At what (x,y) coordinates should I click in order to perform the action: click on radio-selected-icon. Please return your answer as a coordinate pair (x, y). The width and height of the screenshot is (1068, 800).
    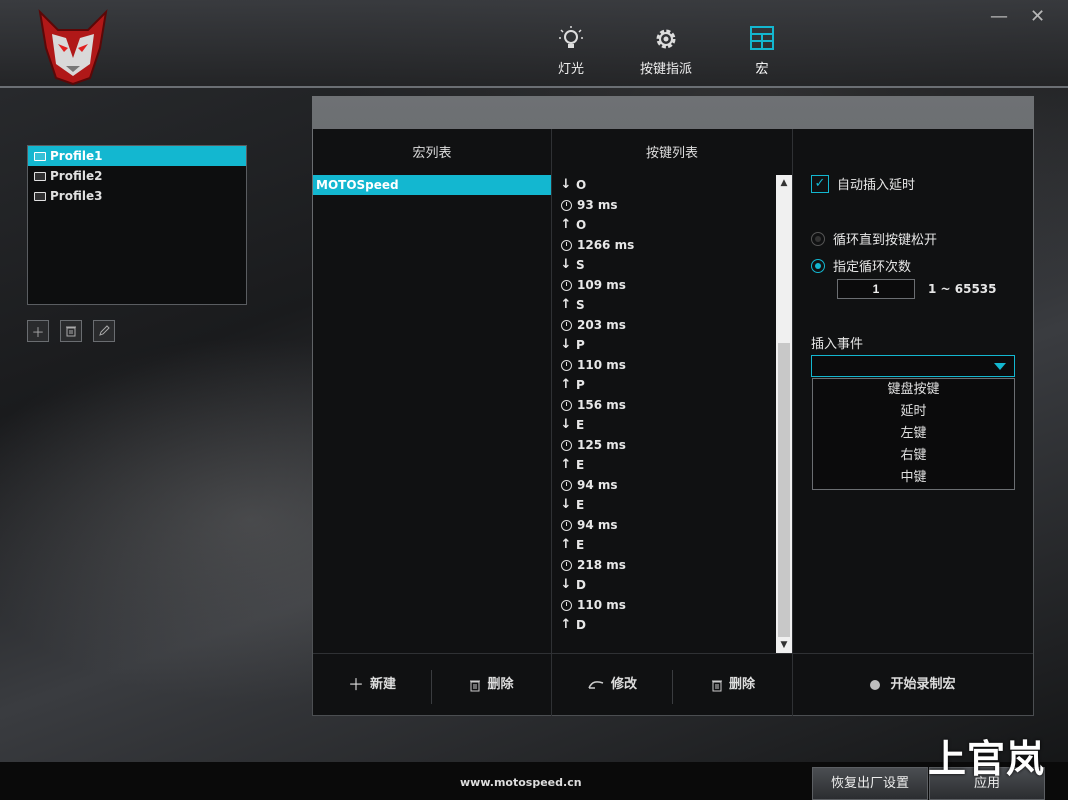
    Looking at the image, I should click on (818, 265).